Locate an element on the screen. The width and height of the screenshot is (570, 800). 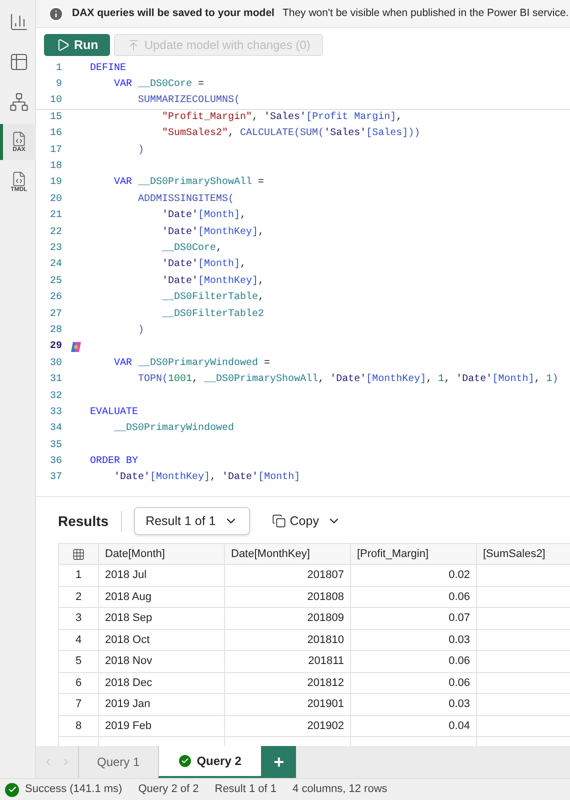
line-number: 36 is located at coordinates (55, 462).